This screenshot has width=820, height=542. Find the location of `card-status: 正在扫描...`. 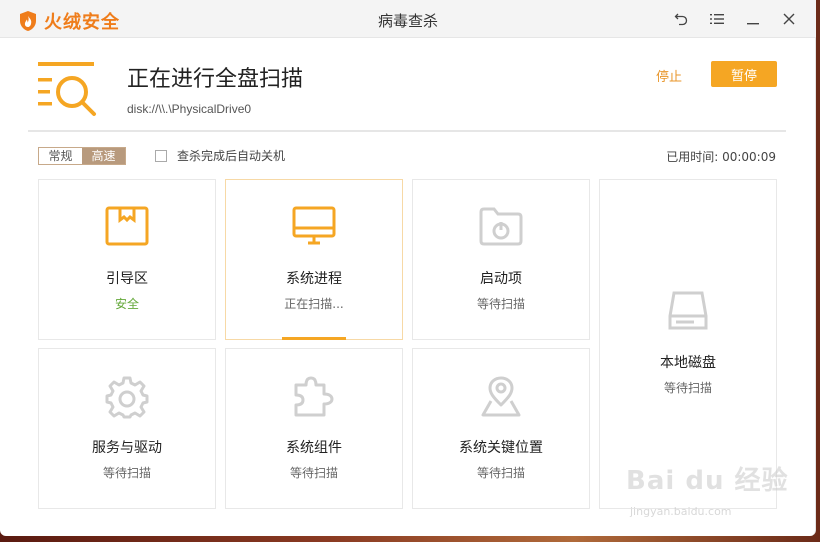

card-status: 正在扫描... is located at coordinates (314, 304).